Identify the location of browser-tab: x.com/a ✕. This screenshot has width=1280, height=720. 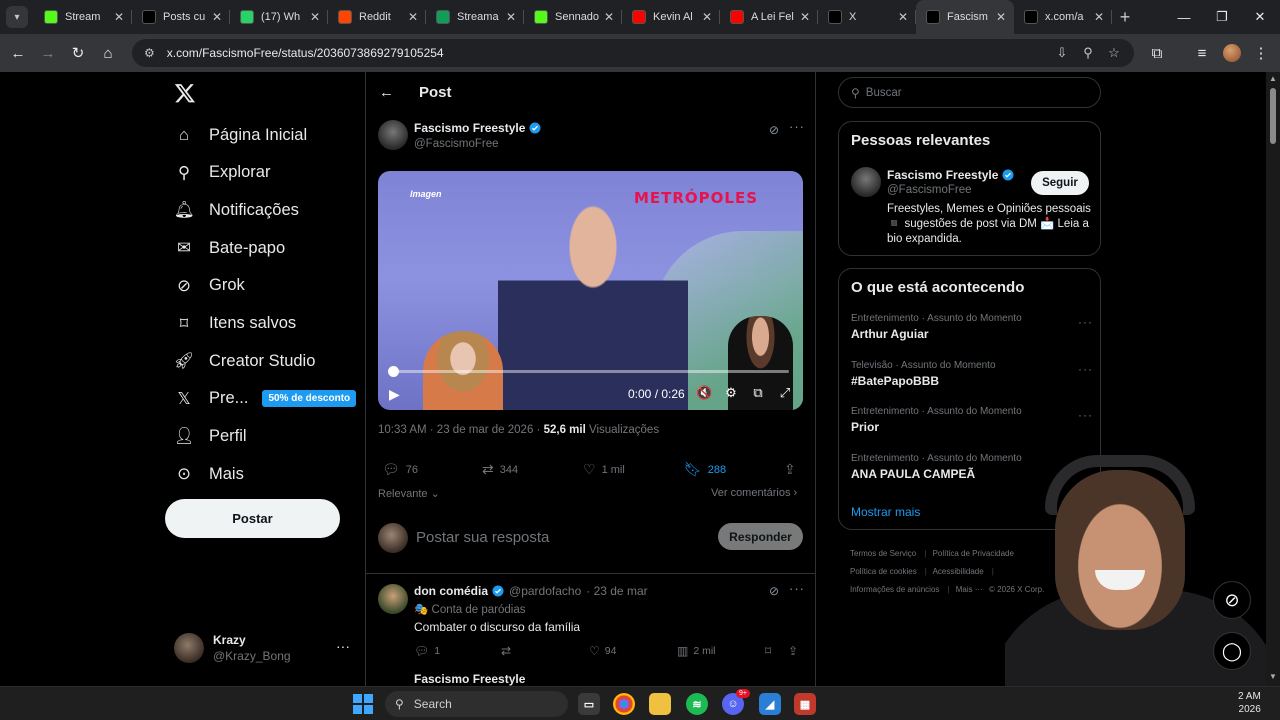
(1063, 17).